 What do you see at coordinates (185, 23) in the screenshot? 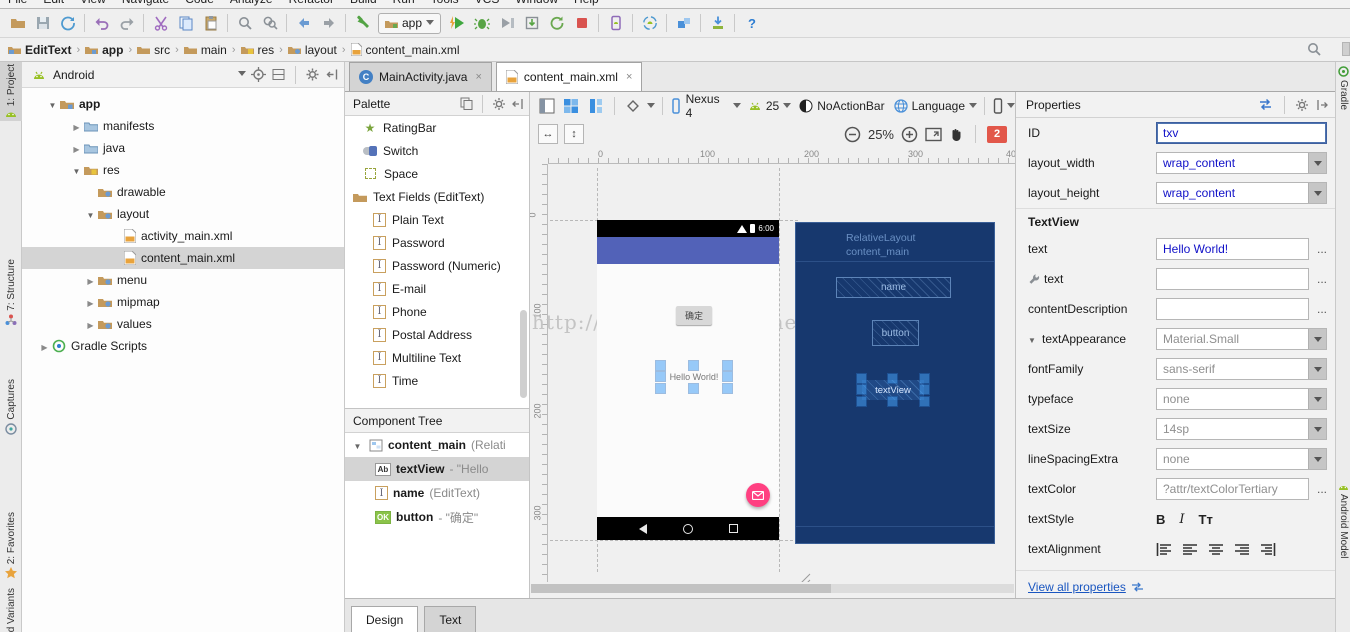
I see `copy-icon` at bounding box center [185, 23].